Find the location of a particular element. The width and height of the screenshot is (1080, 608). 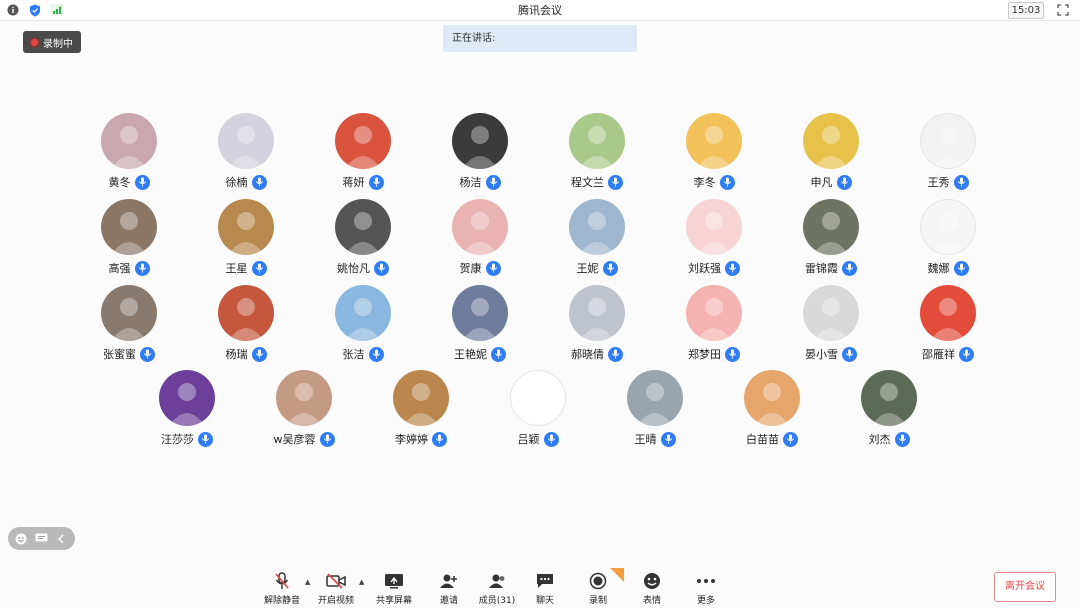

participant-tile: 王艳妮 is located at coordinates (480, 325).